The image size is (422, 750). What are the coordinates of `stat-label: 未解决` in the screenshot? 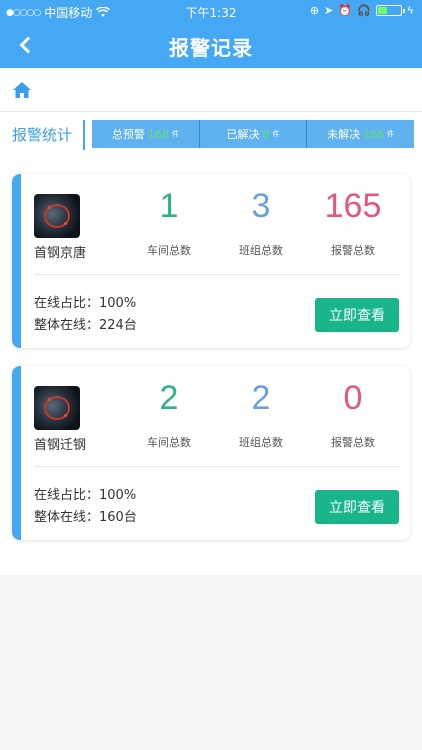 It's located at (344, 134).